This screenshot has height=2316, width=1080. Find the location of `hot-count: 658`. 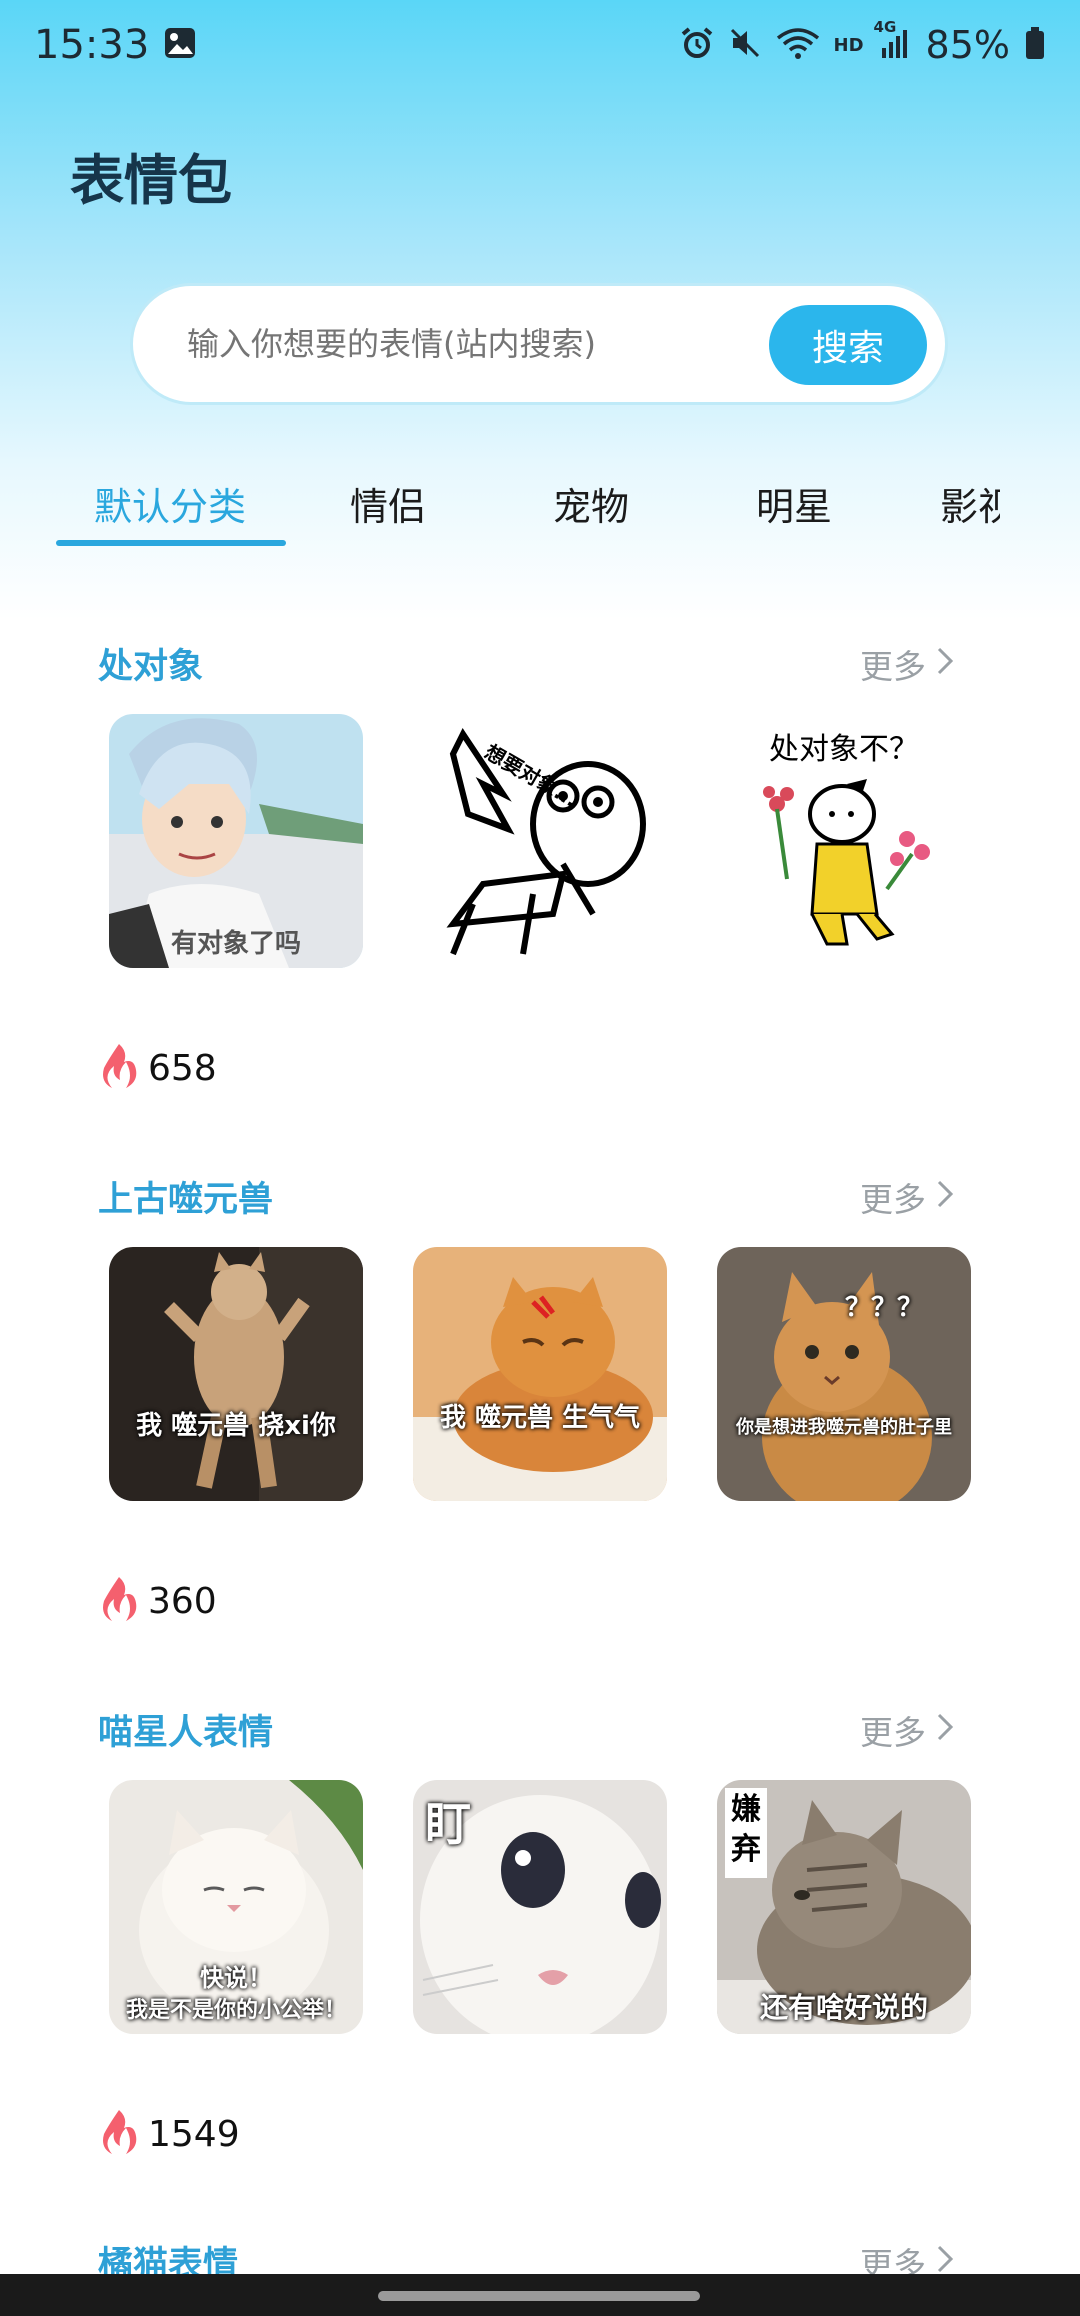

hot-count: 658 is located at coordinates (182, 1068).